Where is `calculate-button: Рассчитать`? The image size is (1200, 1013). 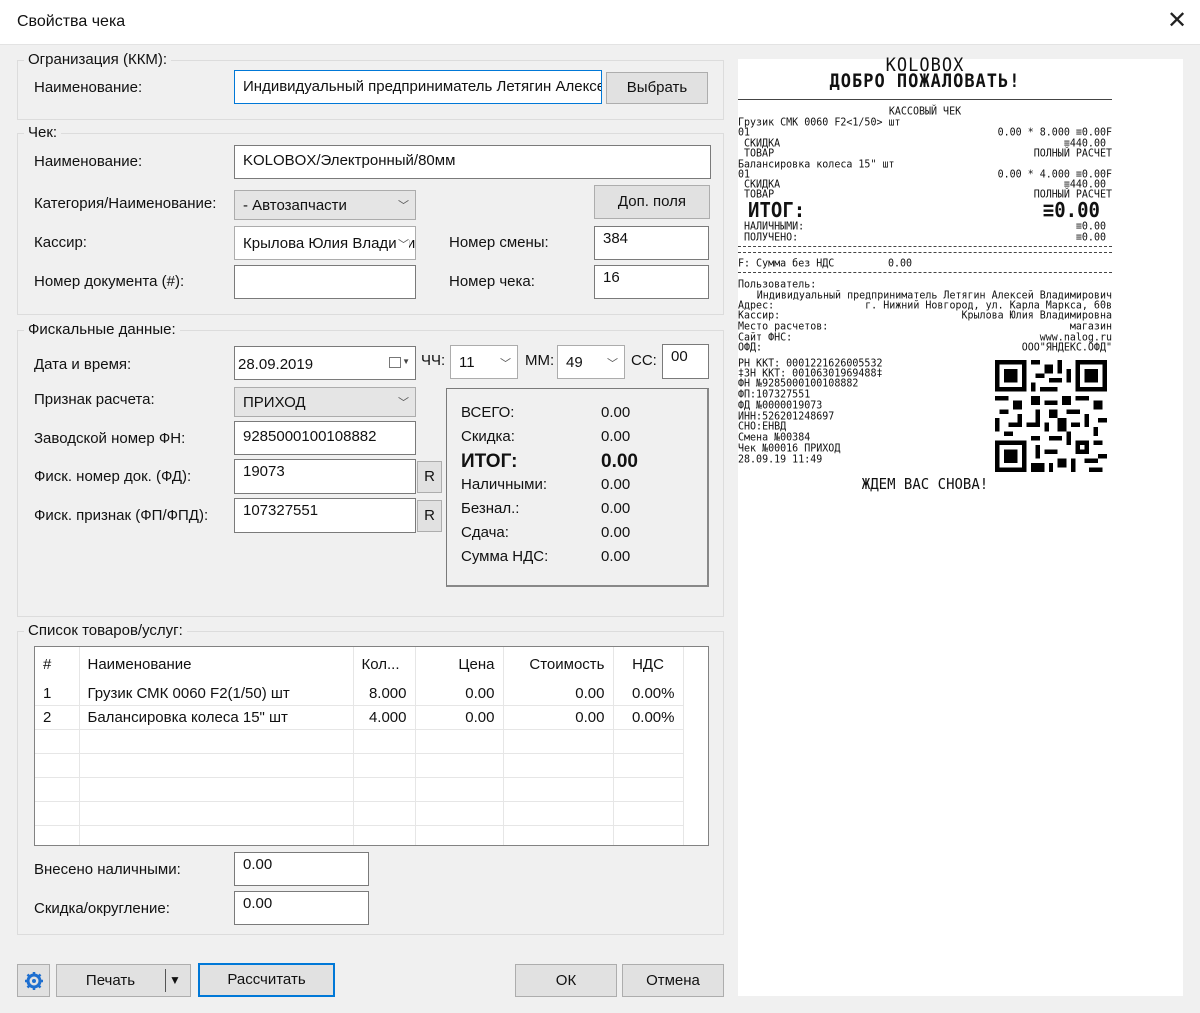 calculate-button: Рассчитать is located at coordinates (266, 980).